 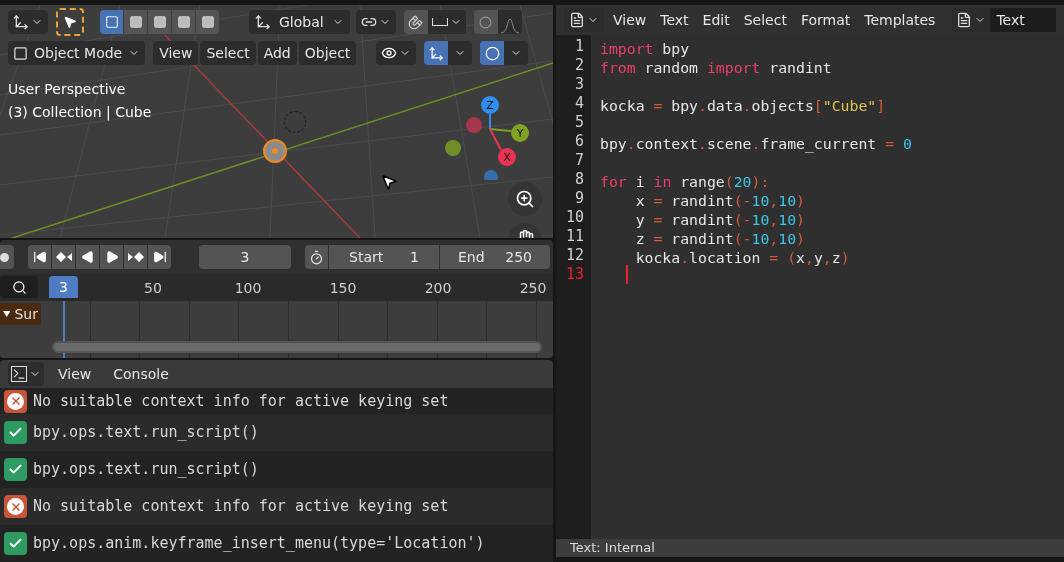 I want to click on line-number: 5, so click(x=579, y=122).